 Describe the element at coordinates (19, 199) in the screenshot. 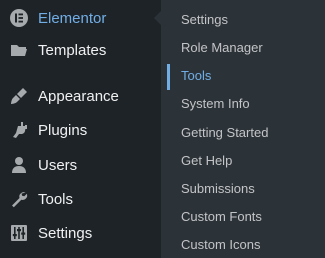

I see `wrench-icon` at that location.